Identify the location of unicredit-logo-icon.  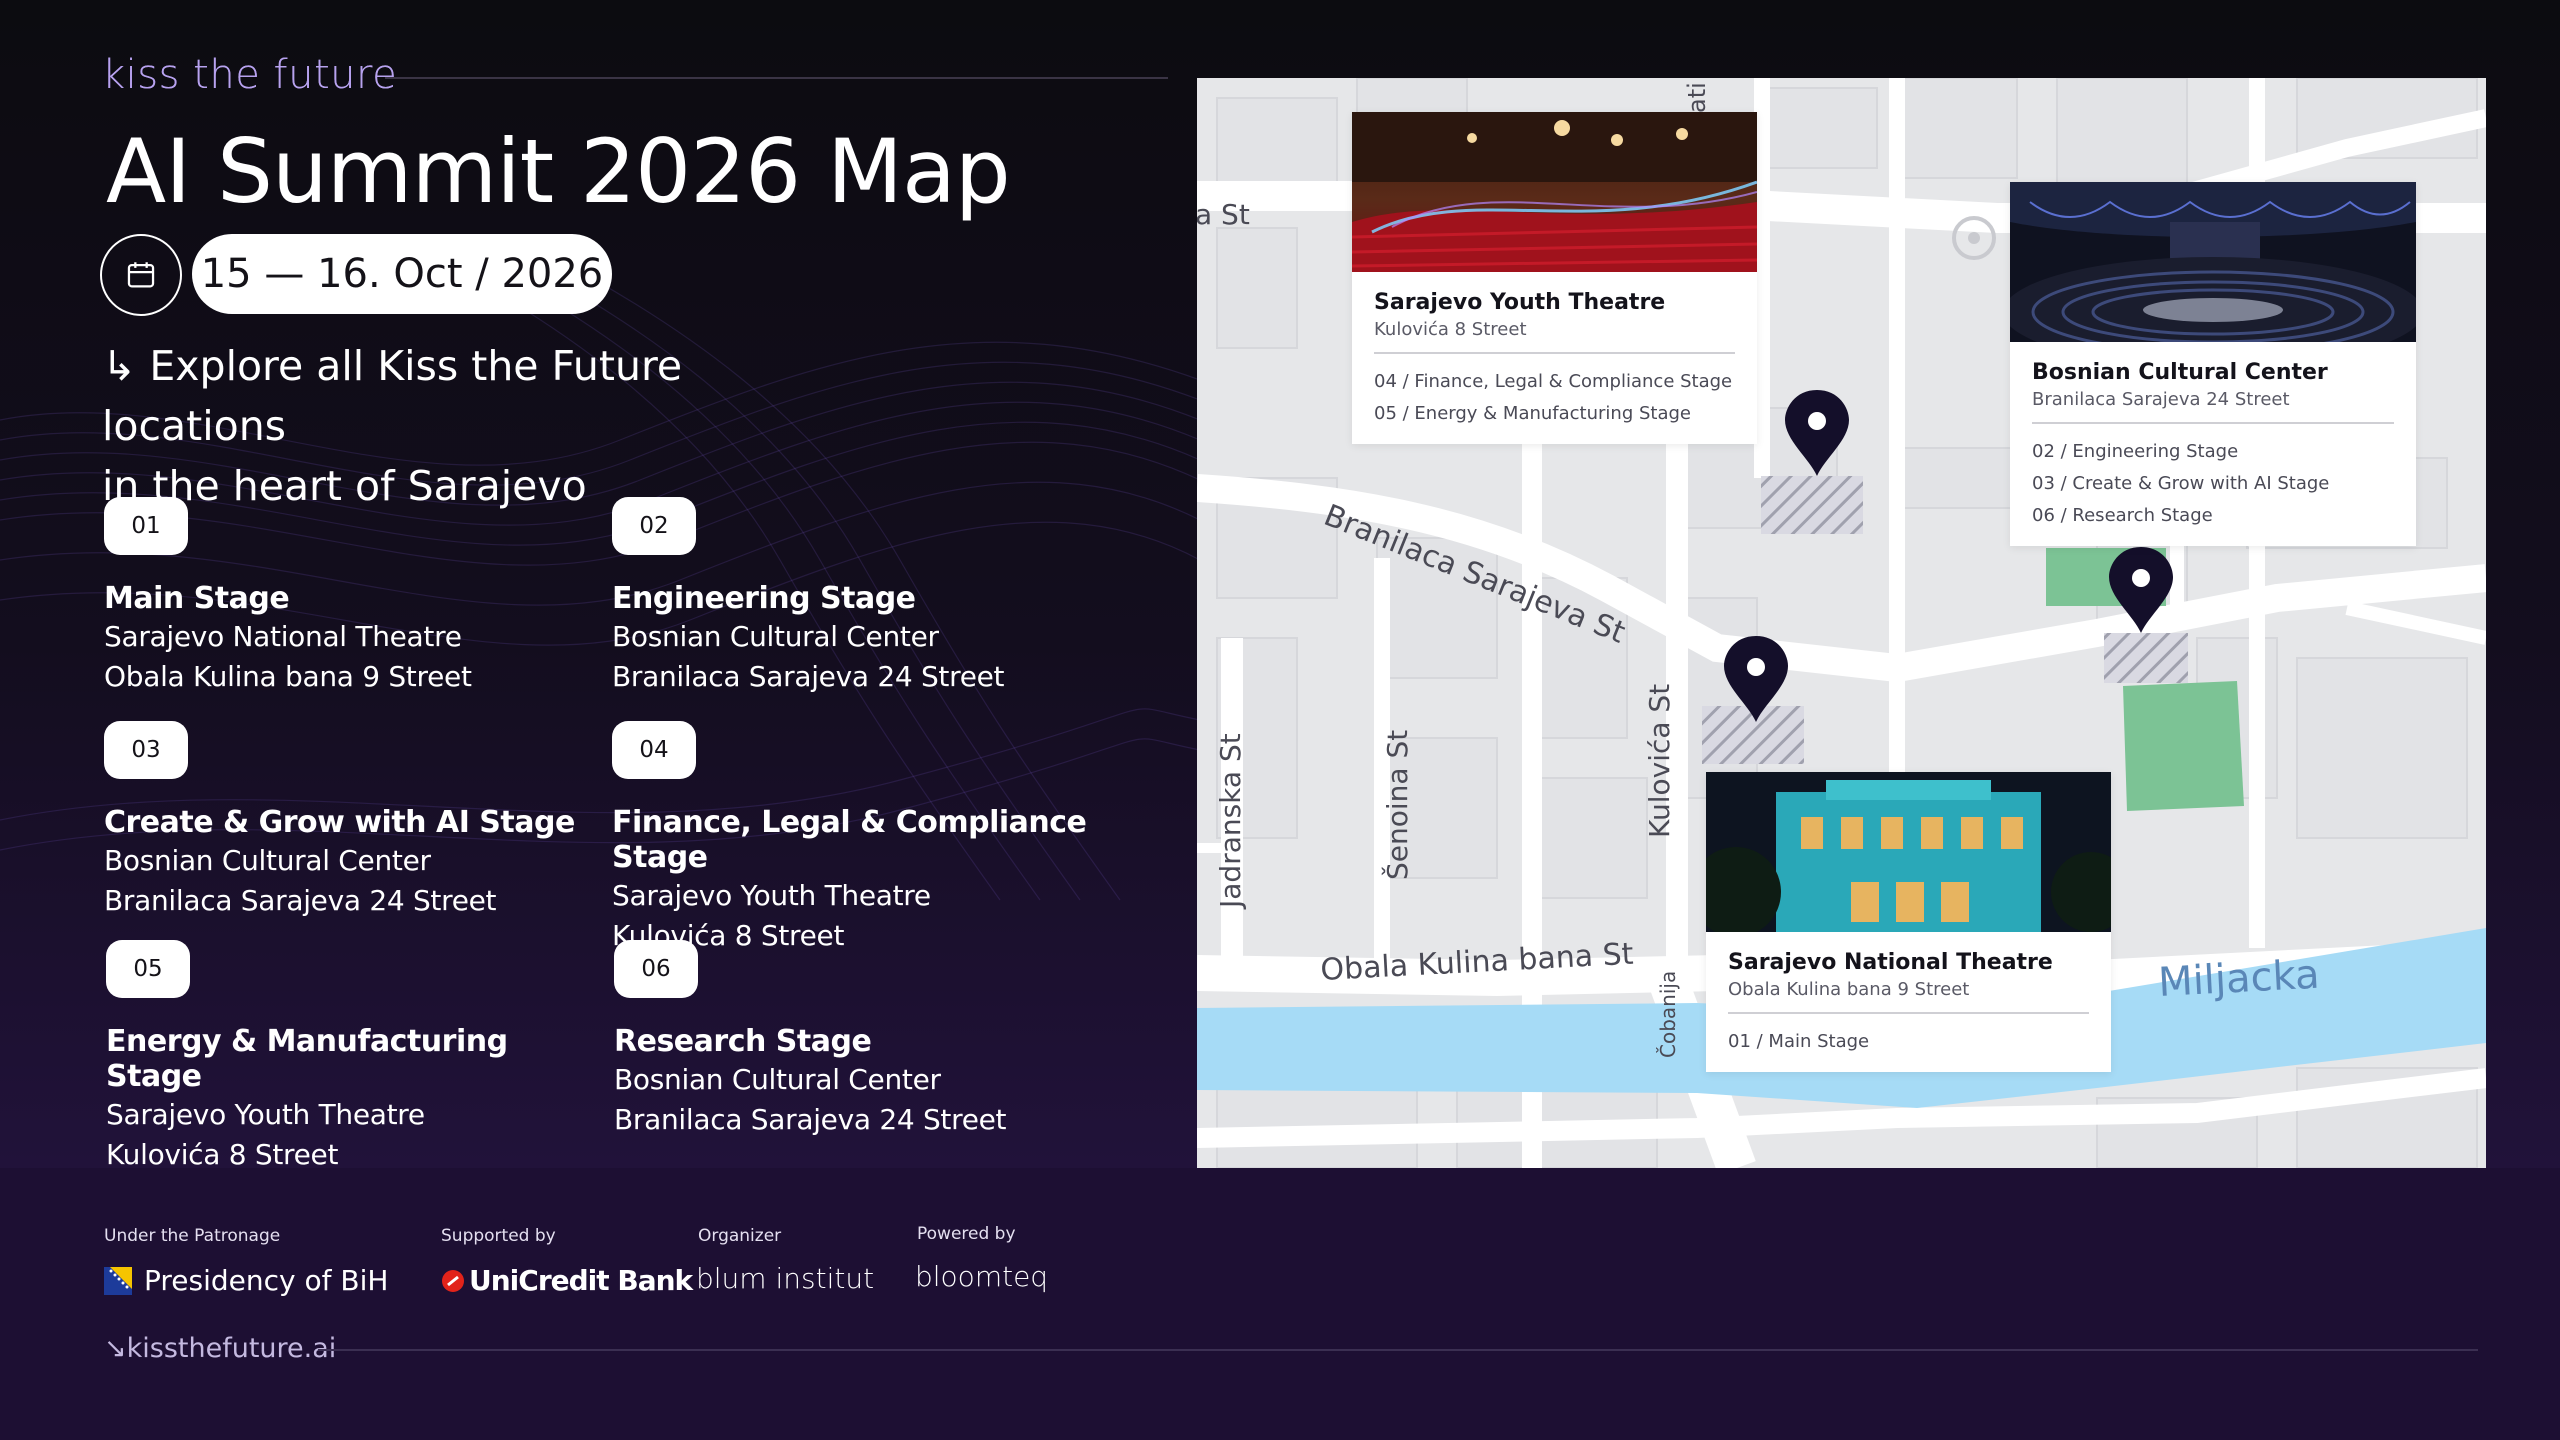
(453, 1280).